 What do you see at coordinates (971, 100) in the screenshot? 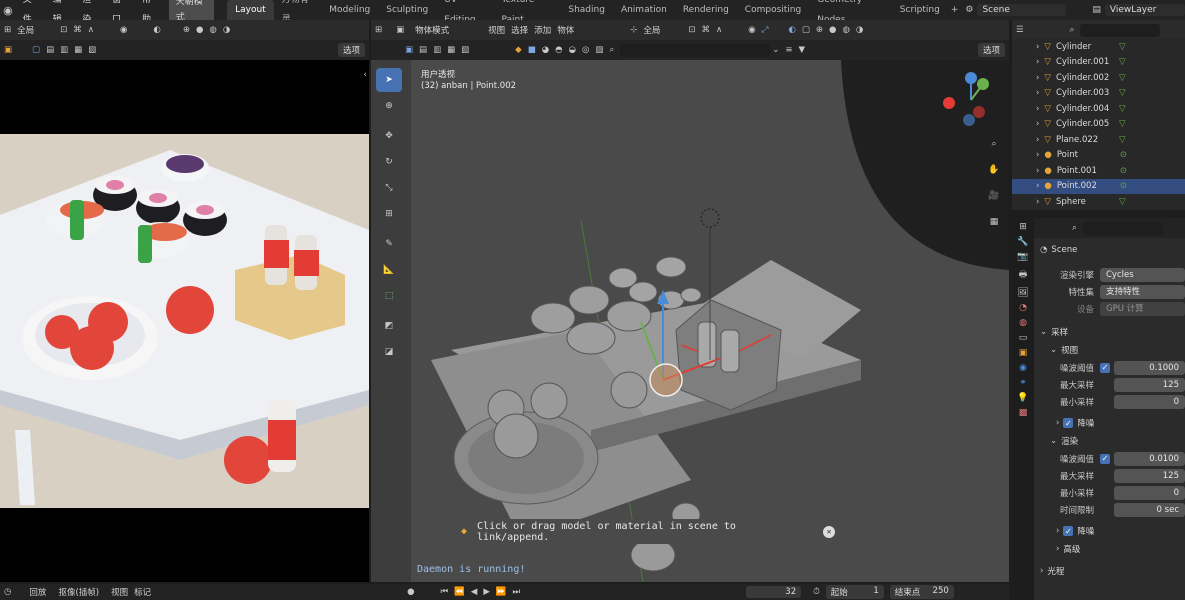
I see `navigation-gizmo` at bounding box center [971, 100].